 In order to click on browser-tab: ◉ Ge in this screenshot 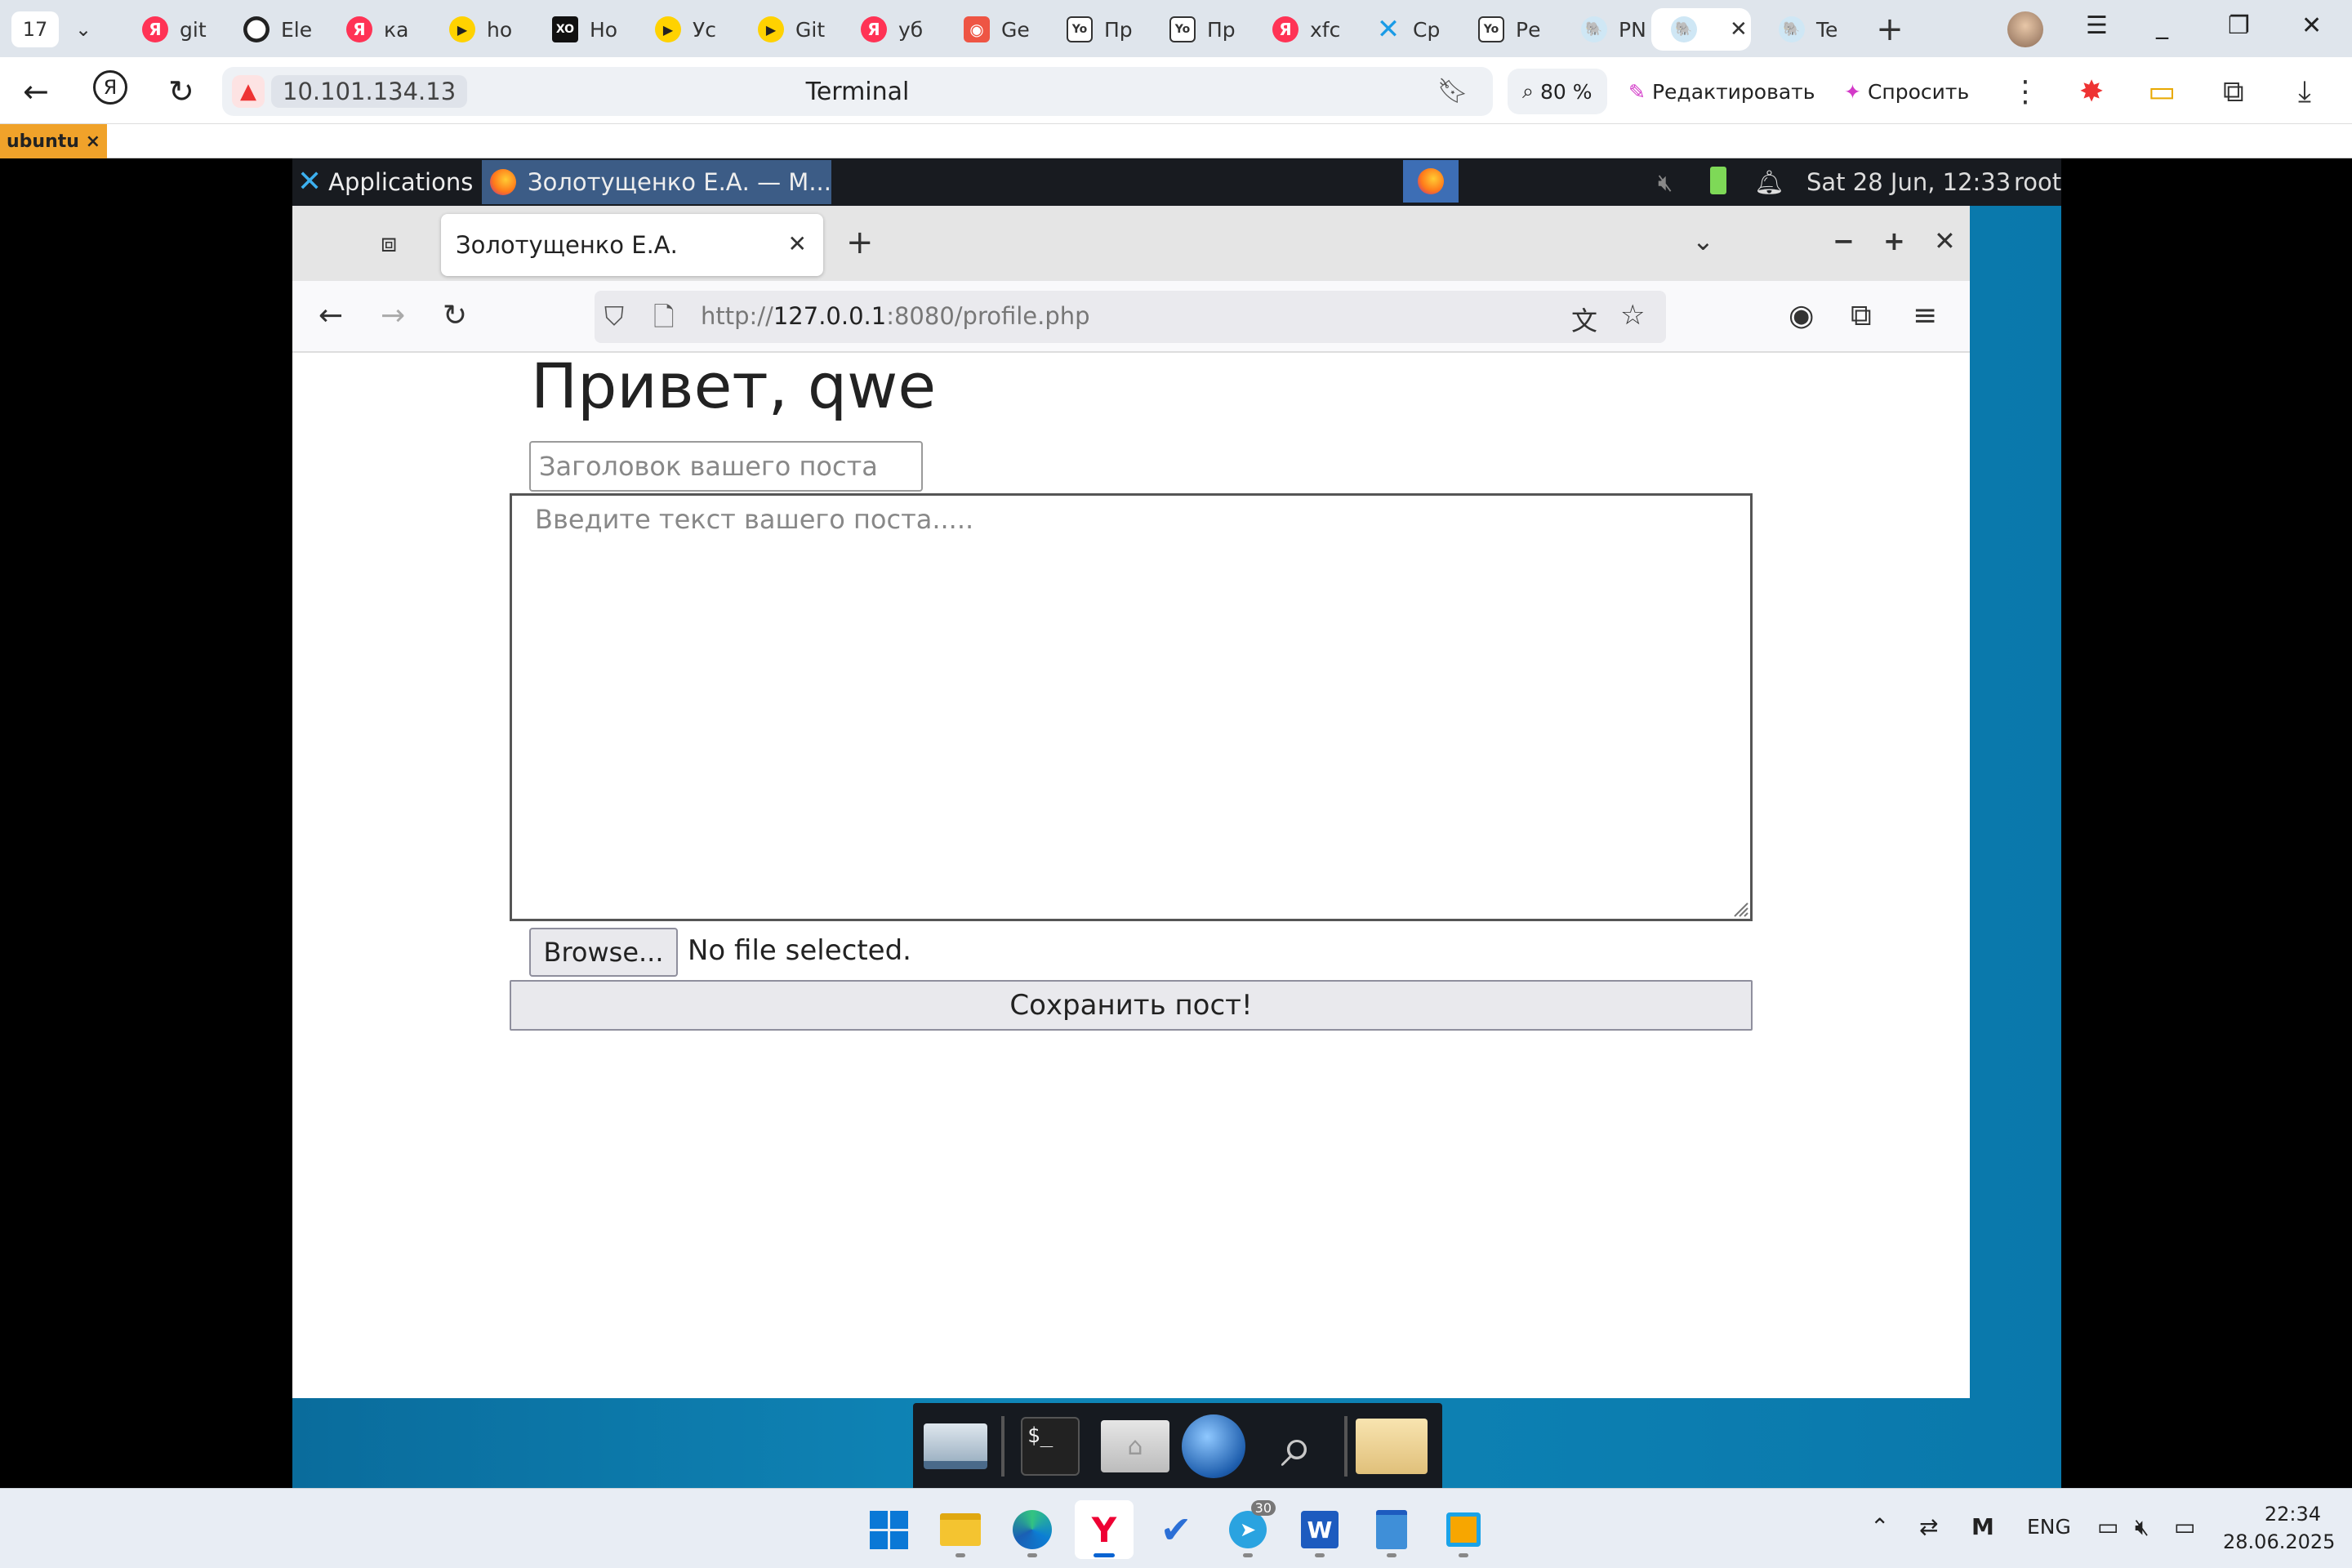, I will do `click(992, 29)`.